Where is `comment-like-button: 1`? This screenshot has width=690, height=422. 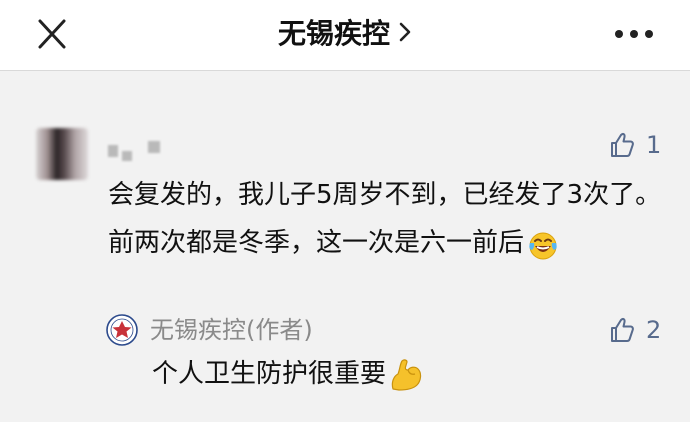 comment-like-button: 1 is located at coordinates (634, 145).